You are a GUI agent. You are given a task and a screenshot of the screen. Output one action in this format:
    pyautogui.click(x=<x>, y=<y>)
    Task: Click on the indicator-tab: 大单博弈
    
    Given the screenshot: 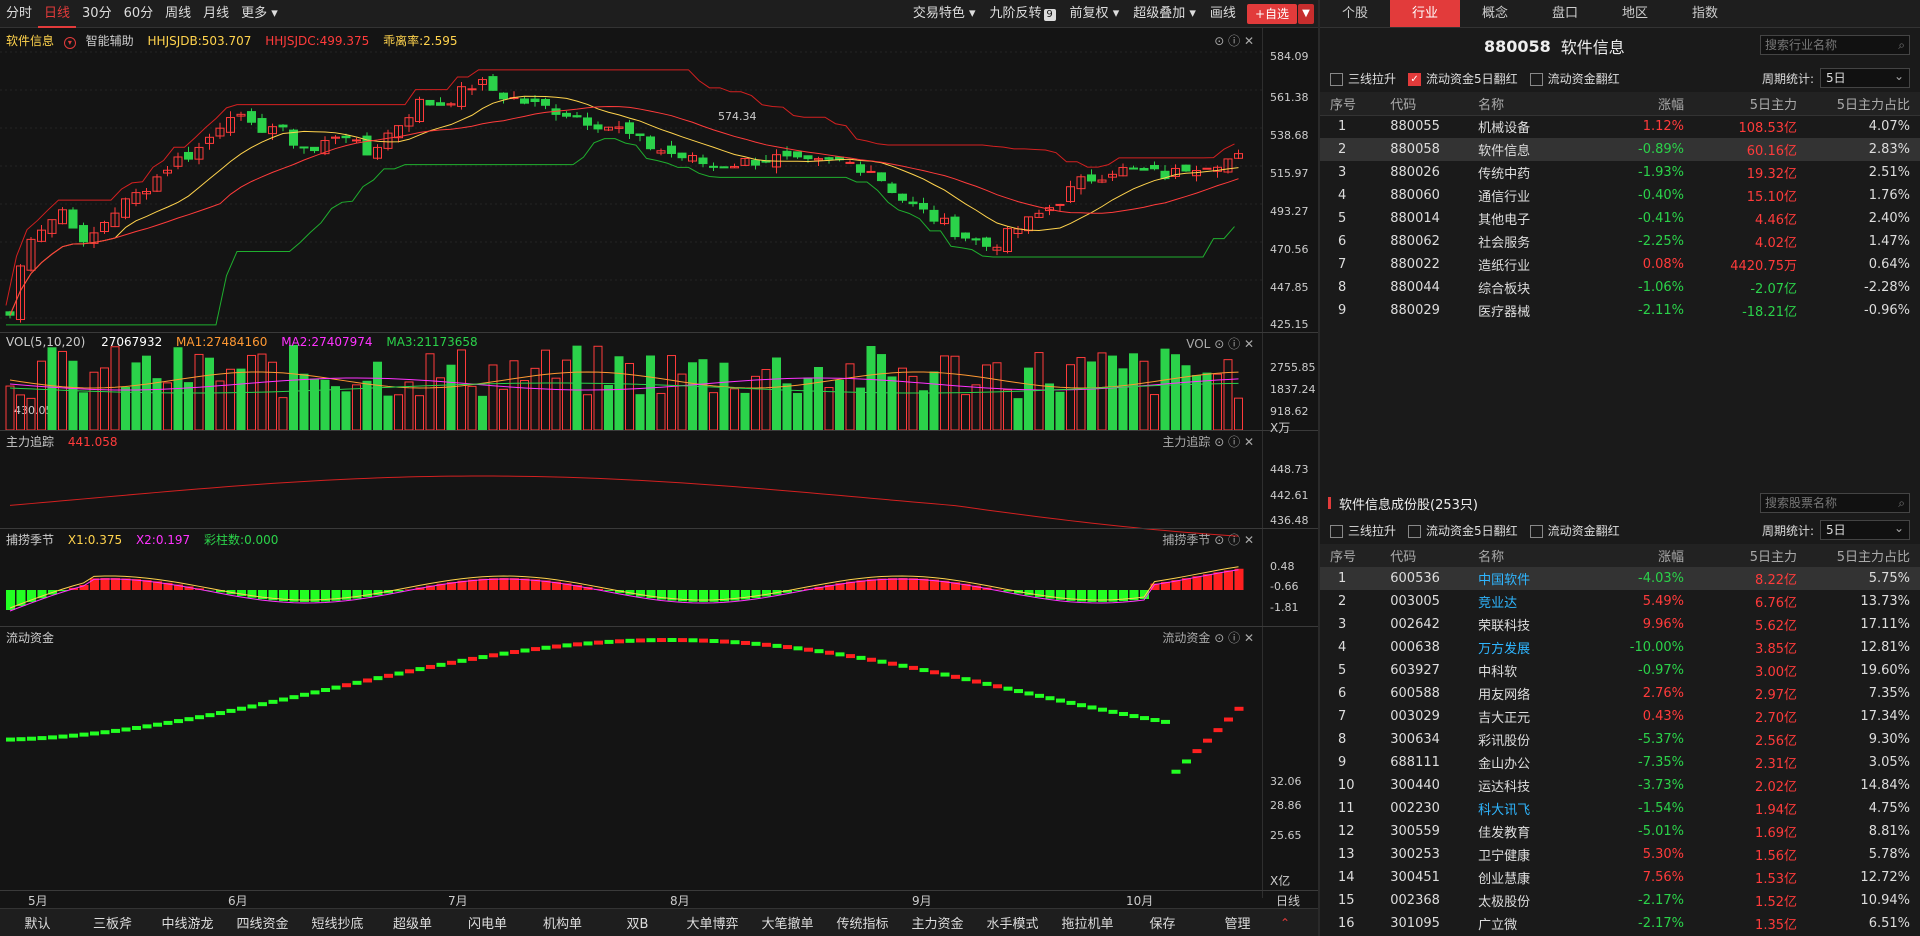 What is the action you would take?
    pyautogui.click(x=712, y=922)
    